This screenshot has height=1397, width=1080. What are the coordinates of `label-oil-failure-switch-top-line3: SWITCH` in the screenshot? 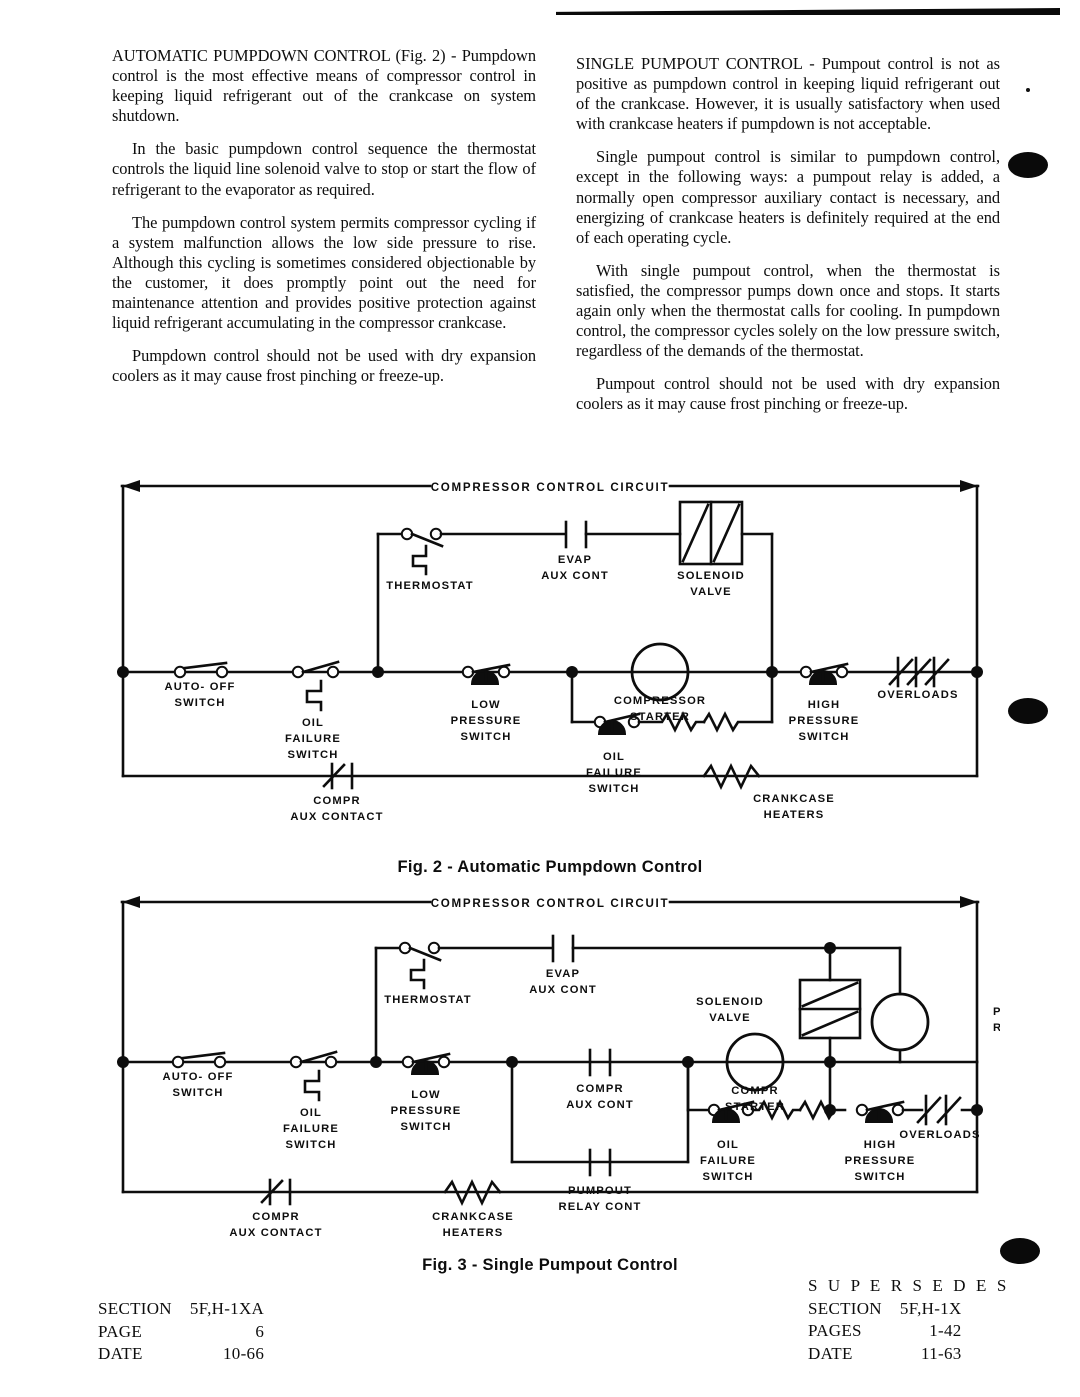 It's located at (312, 755).